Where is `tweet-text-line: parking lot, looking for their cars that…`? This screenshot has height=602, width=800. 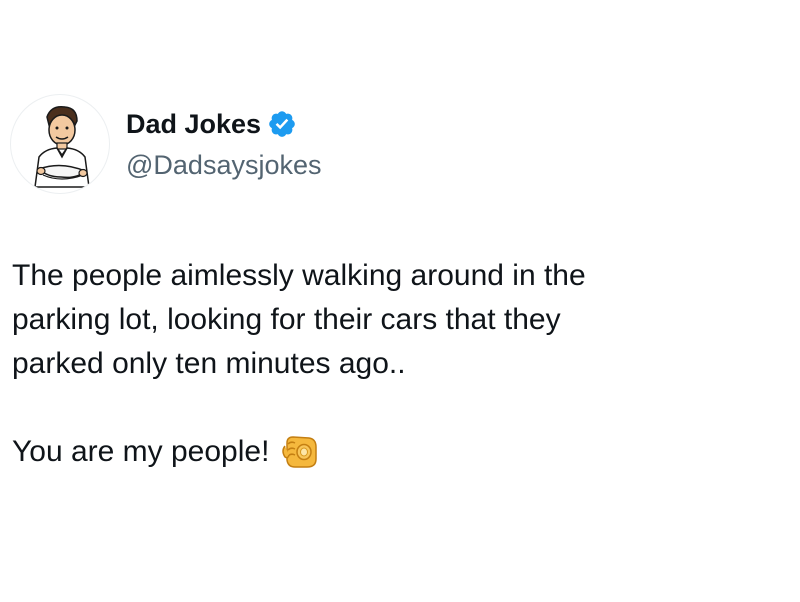
tweet-text-line: parking lot, looking for their cars that… is located at coordinates (286, 319).